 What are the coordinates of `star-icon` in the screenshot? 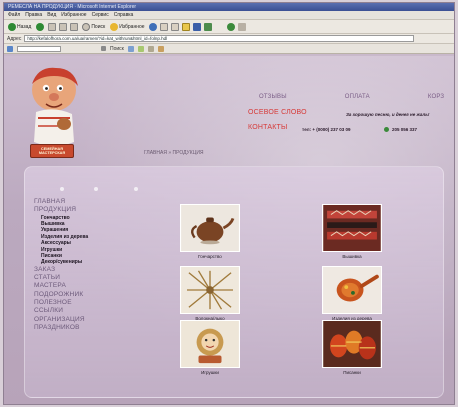 It's located at (114, 26).